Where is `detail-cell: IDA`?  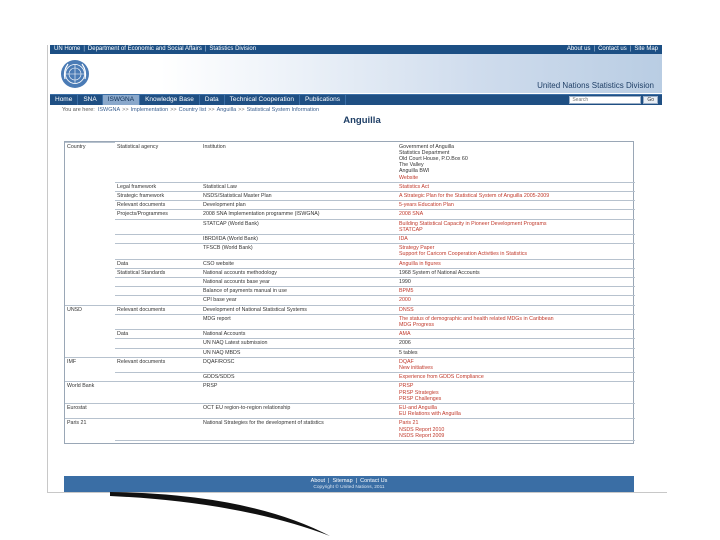 detail-cell: IDA is located at coordinates (516, 239).